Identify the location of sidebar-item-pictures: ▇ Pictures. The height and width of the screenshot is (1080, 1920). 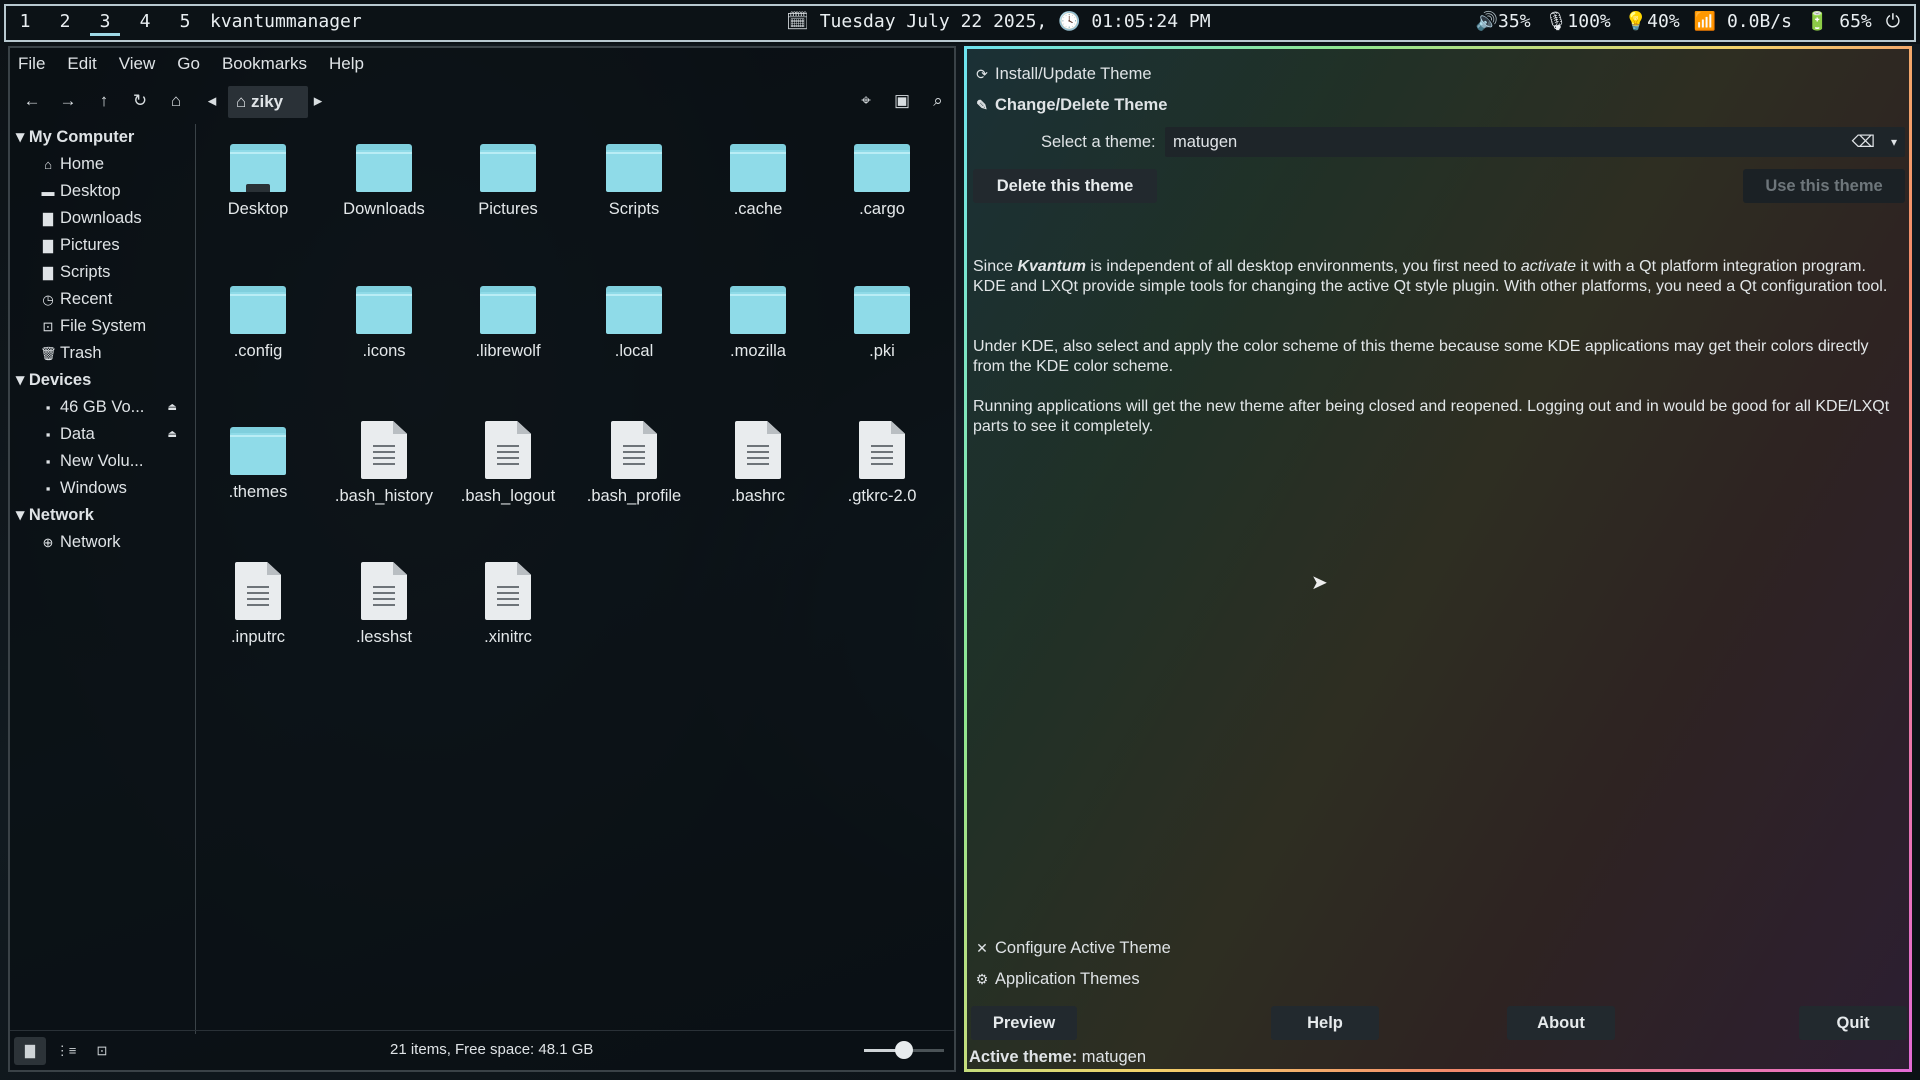
(102, 245).